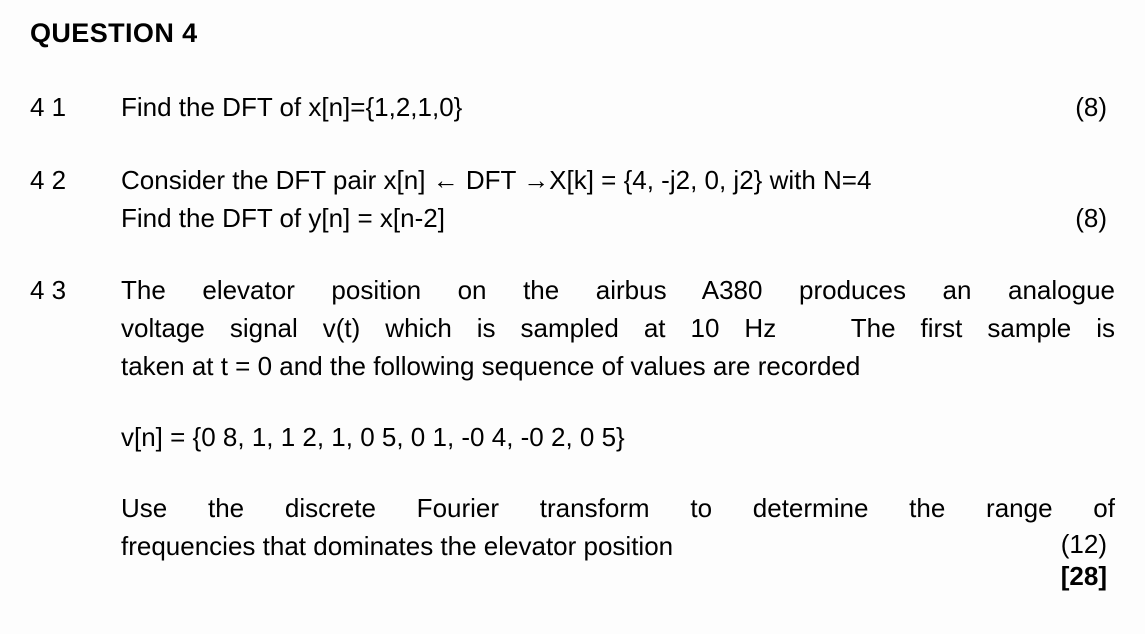 The width and height of the screenshot is (1145, 634). What do you see at coordinates (283, 218) in the screenshot?
I see `question-text-line: Find the DFT of y[n] = x[n-2]` at bounding box center [283, 218].